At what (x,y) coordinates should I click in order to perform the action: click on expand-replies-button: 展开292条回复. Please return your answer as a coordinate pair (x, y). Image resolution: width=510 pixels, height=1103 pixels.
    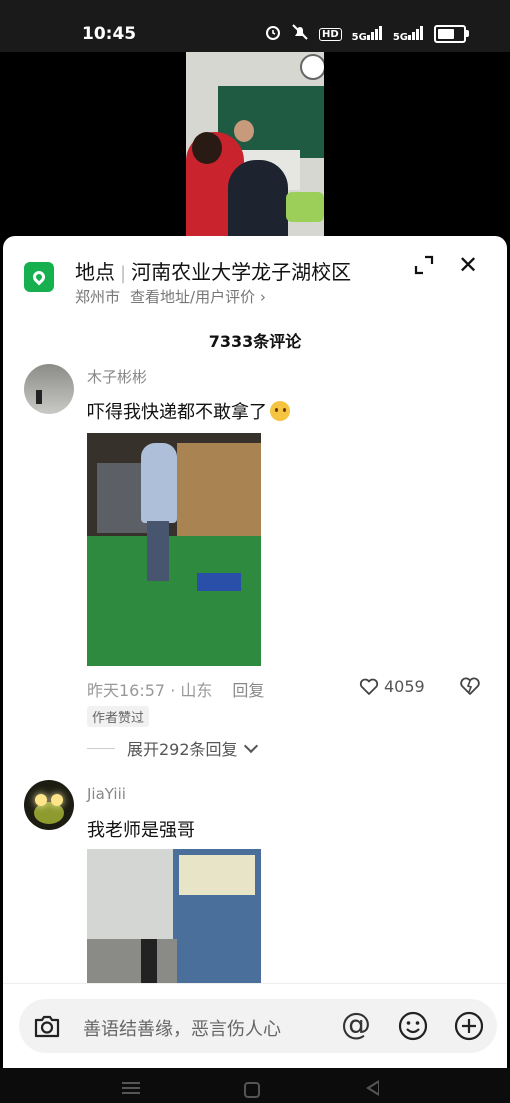
    Looking at the image, I should click on (172, 748).